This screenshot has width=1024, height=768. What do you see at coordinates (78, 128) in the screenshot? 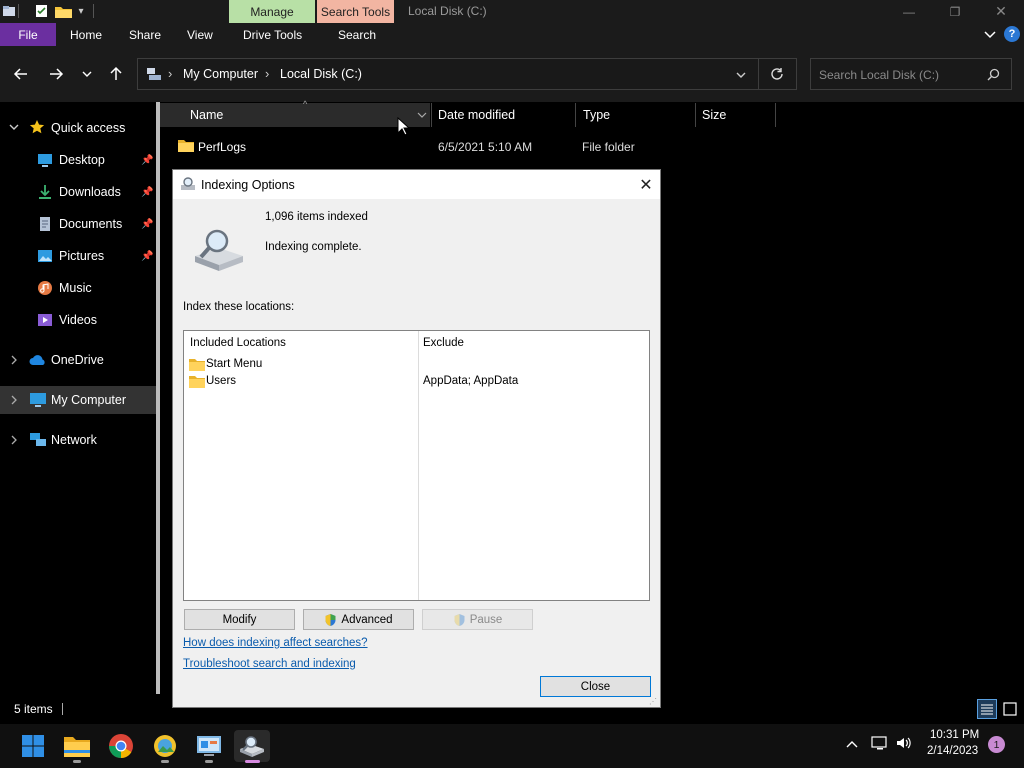
I see `nav-item-quick-access: Quick access` at bounding box center [78, 128].